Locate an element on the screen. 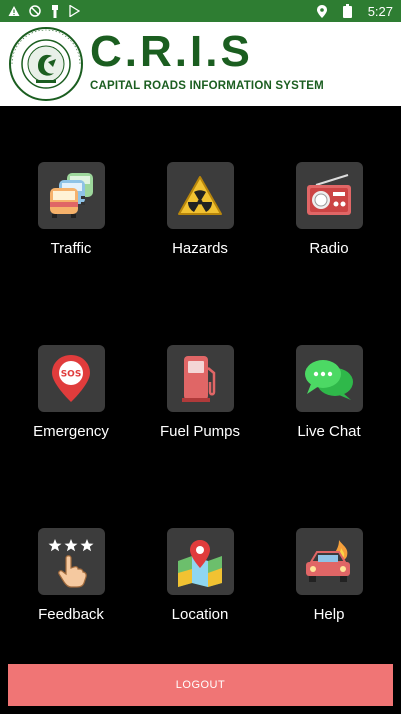 Image resolution: width=401 pixels, height=714 pixels. fuel-pump-icon is located at coordinates (200, 378).